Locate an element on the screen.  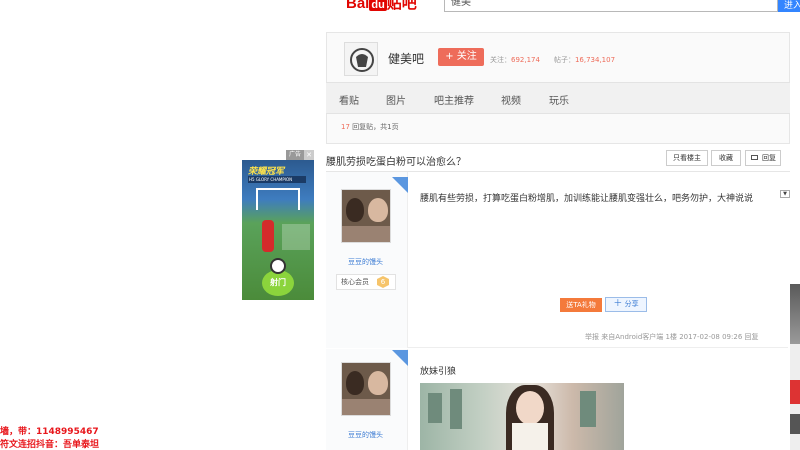
ad-subtitle: H5 GLORY CHAMPION is located at coordinates (277, 179).